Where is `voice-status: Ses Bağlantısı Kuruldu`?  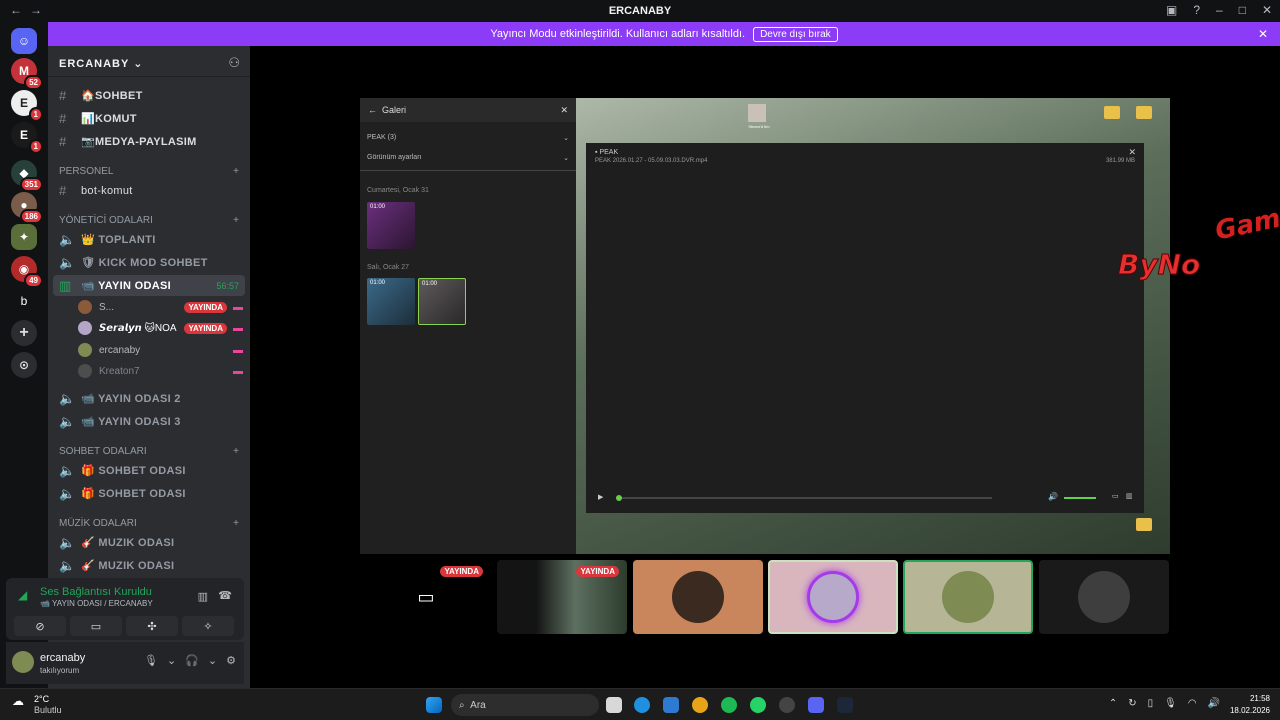 voice-status: Ses Bağlantısı Kuruldu is located at coordinates (96, 592).